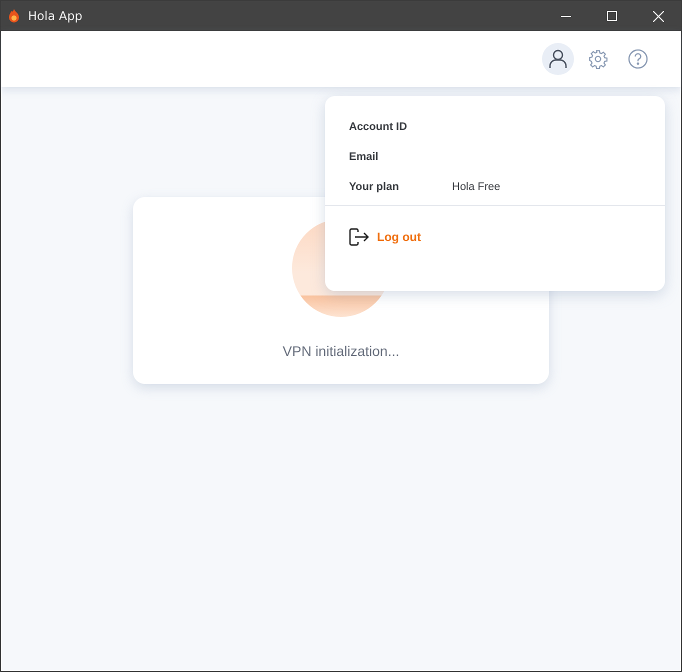 This screenshot has width=682, height=672. What do you see at coordinates (359, 237) in the screenshot?
I see `logout-icon` at bounding box center [359, 237].